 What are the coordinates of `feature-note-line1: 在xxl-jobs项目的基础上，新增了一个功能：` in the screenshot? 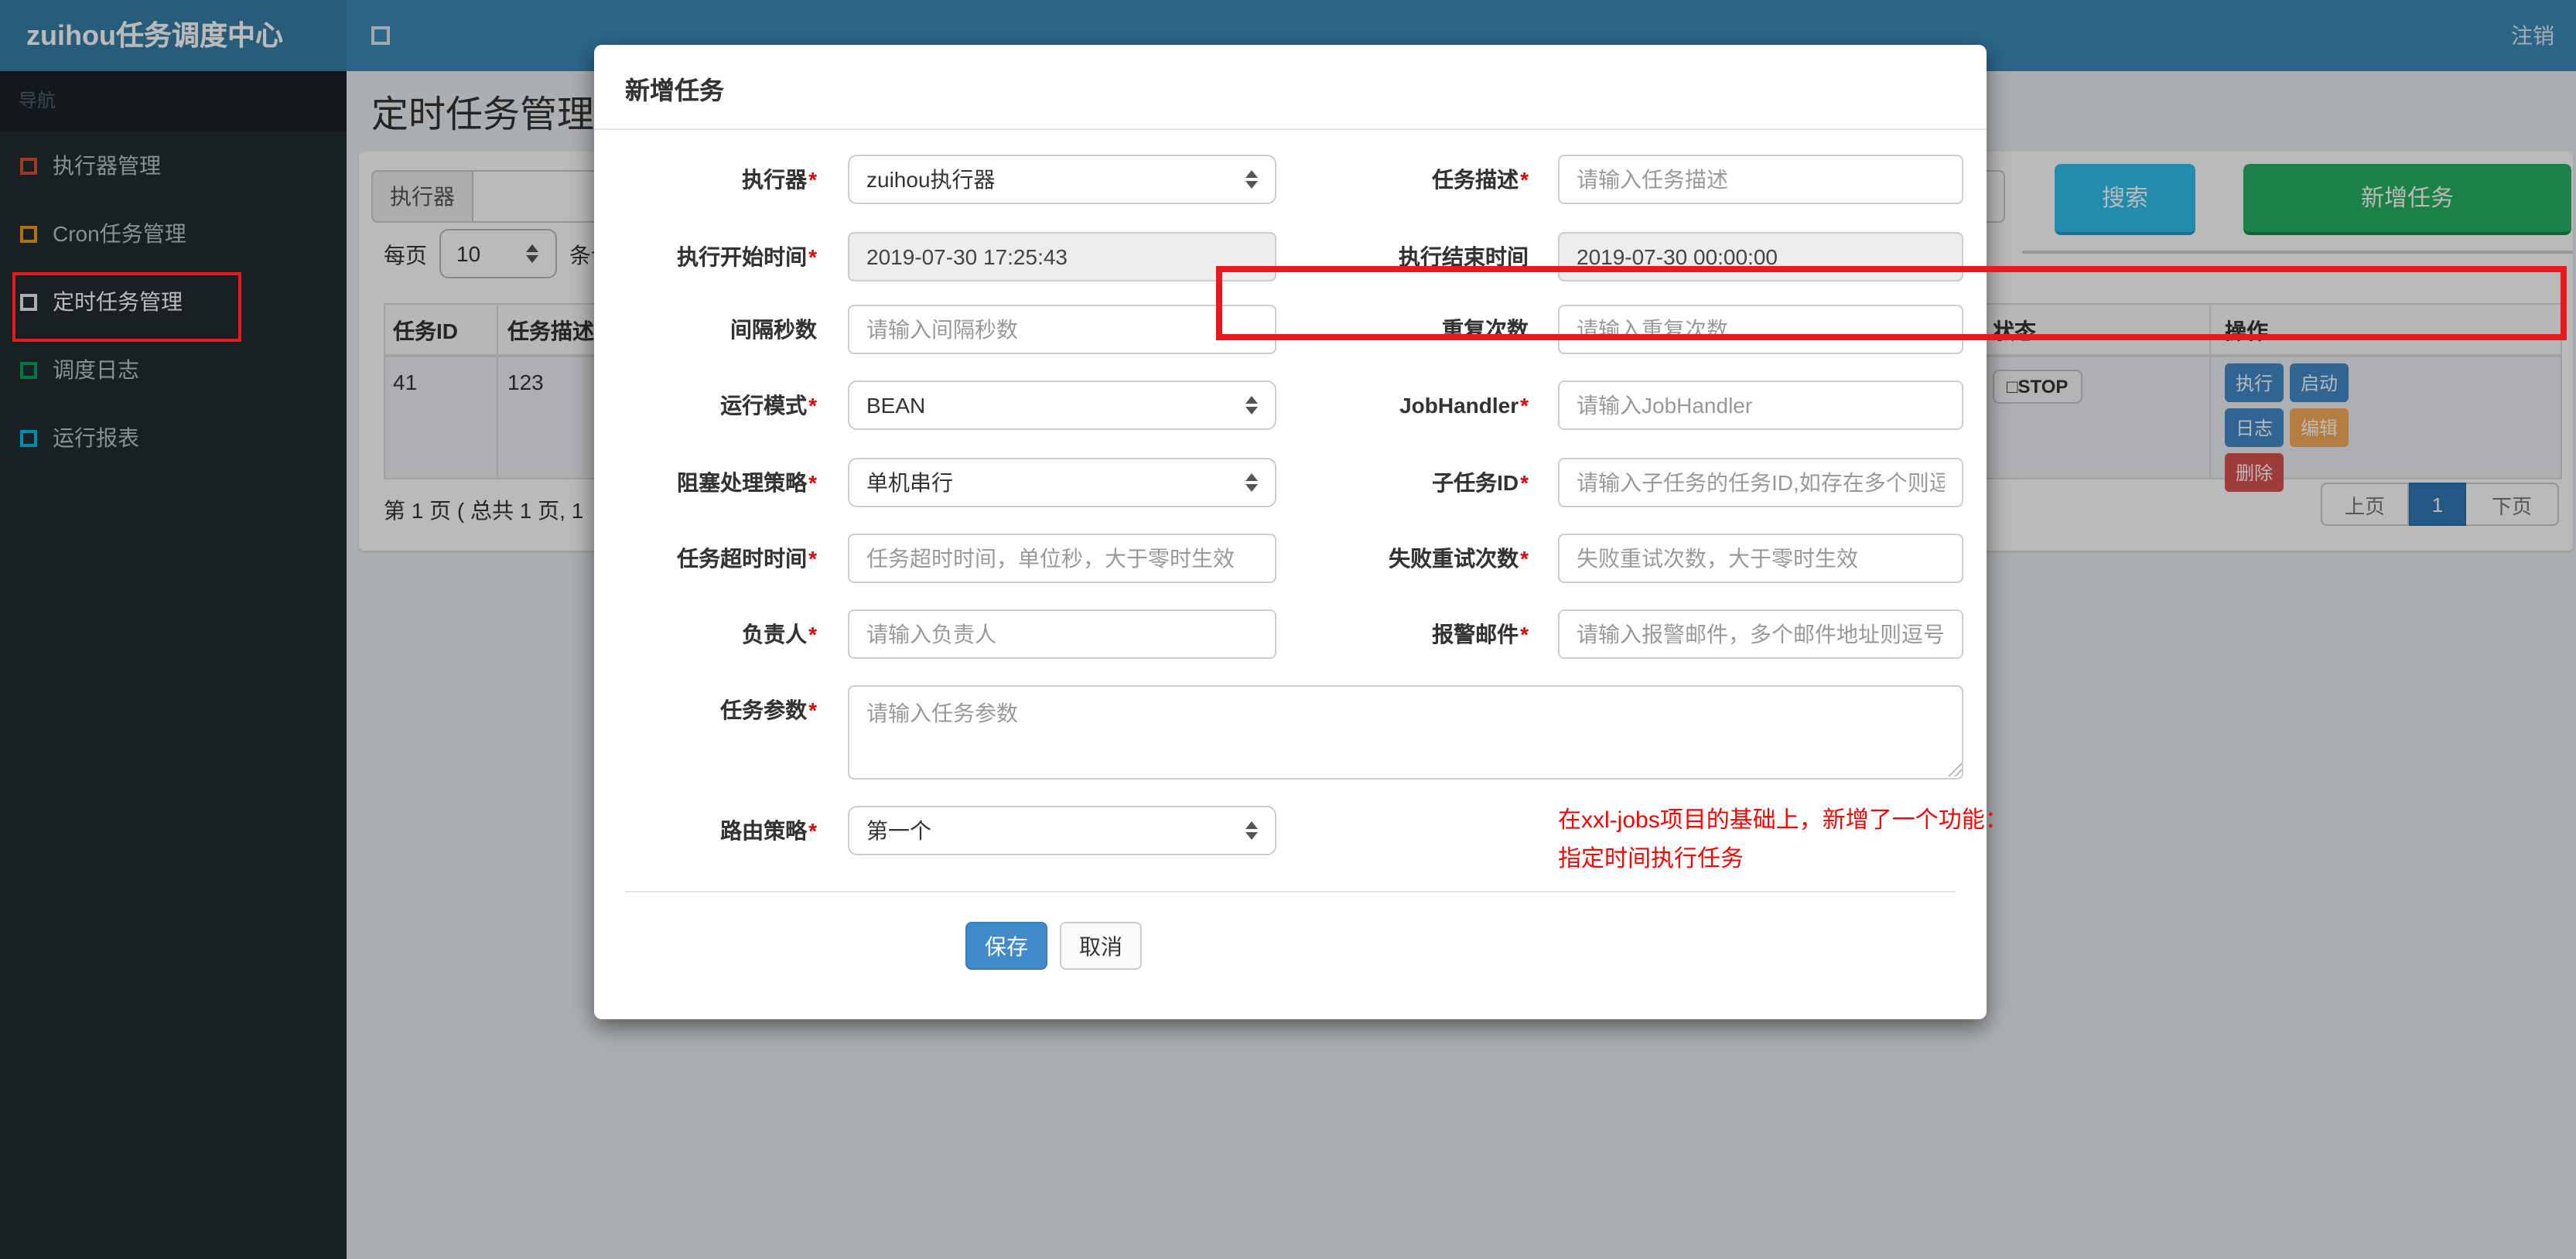 It's located at (1783, 821).